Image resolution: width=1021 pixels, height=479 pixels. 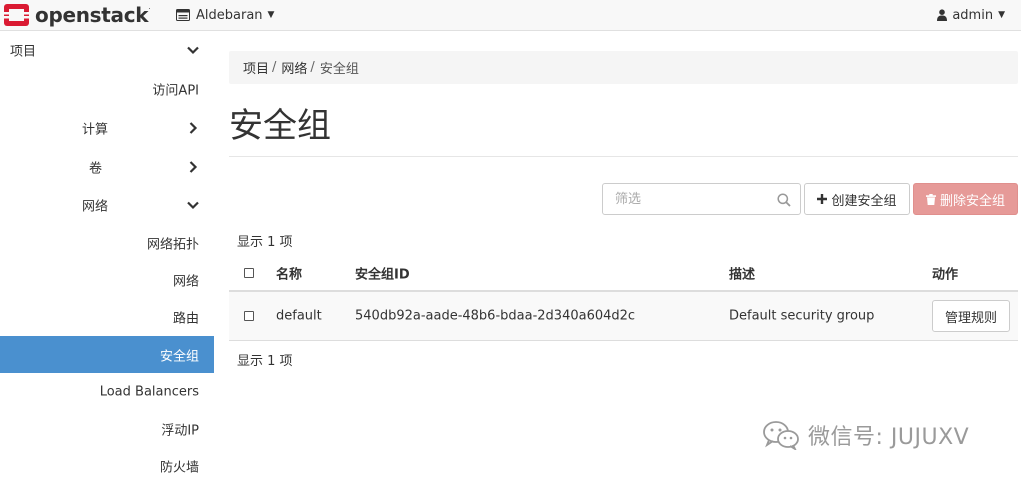 I want to click on project-name: Aldebaran, so click(x=229, y=15).